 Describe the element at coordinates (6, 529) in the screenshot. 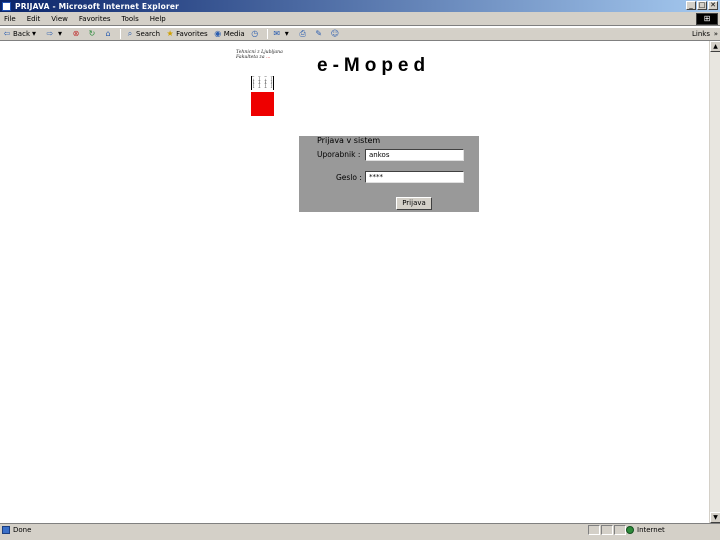

I see `page-icon` at that location.